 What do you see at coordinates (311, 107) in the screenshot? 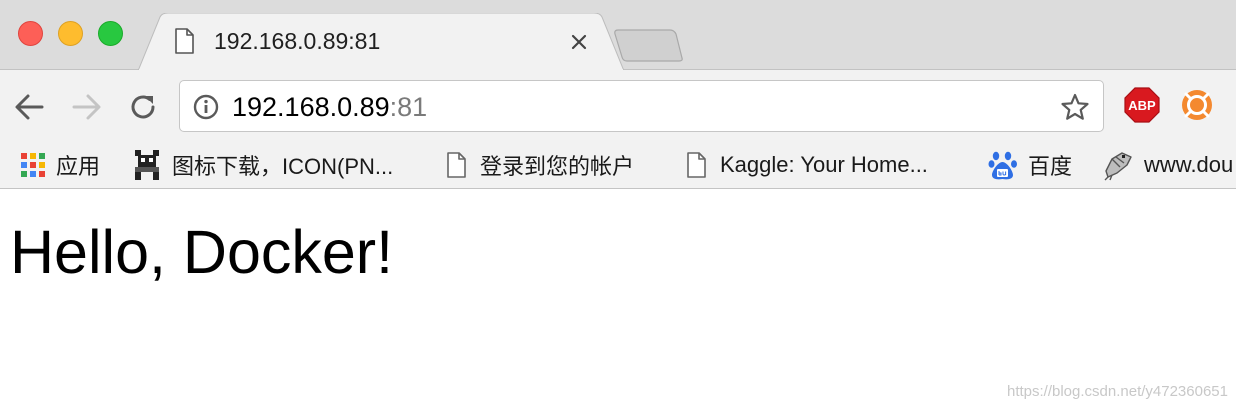
I see `url-host: 192.168.0.89` at bounding box center [311, 107].